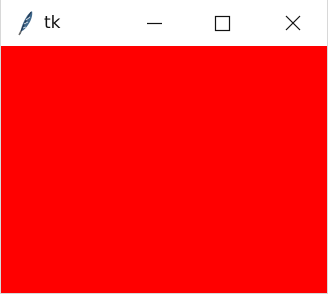 The height and width of the screenshot is (294, 328). Describe the element at coordinates (25, 23) in the screenshot. I see `feather-icon` at that location.